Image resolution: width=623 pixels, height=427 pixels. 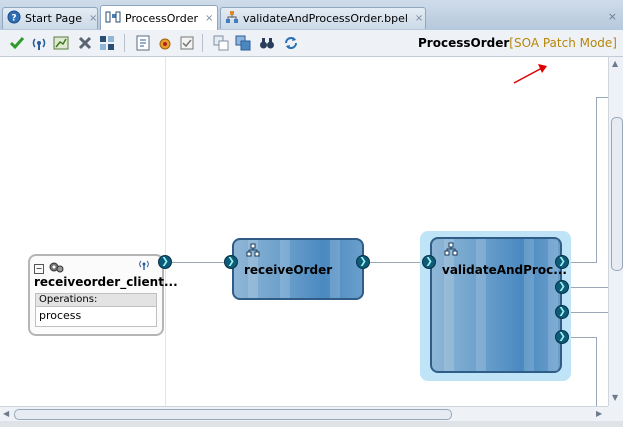 What do you see at coordinates (161, 18) in the screenshot?
I see `tab-label: ProcessOrder` at bounding box center [161, 18].